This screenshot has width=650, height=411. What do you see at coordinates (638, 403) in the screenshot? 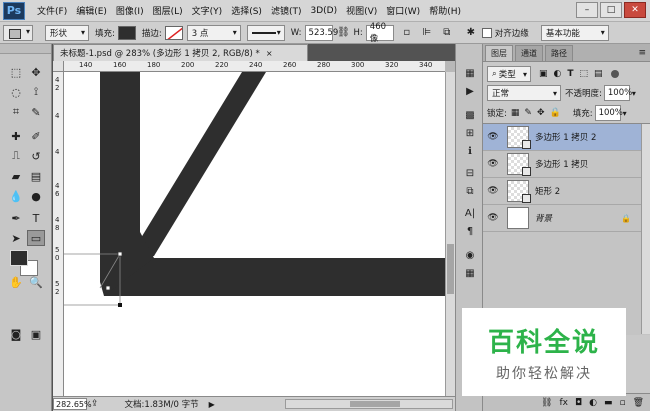
I see `trash-icon: 🗑` at bounding box center [638, 403].